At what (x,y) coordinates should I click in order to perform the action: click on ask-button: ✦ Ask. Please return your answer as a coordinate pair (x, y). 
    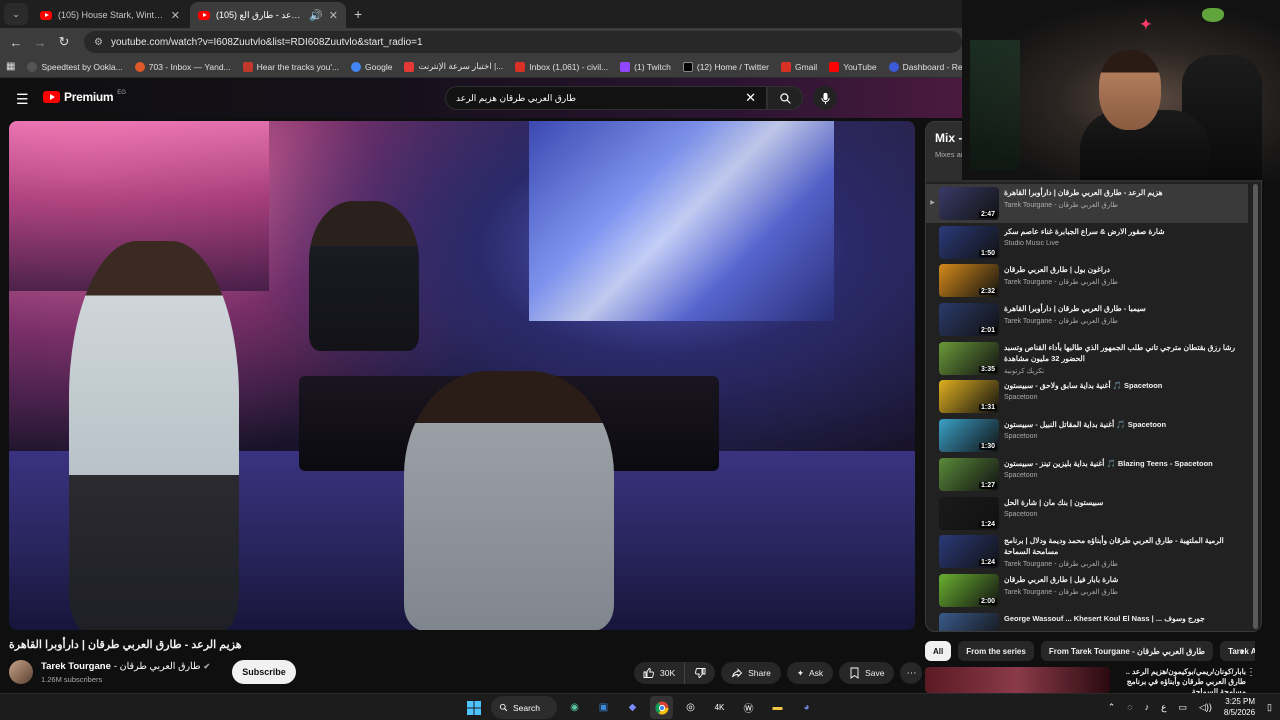
    Looking at the image, I should click on (810, 673).